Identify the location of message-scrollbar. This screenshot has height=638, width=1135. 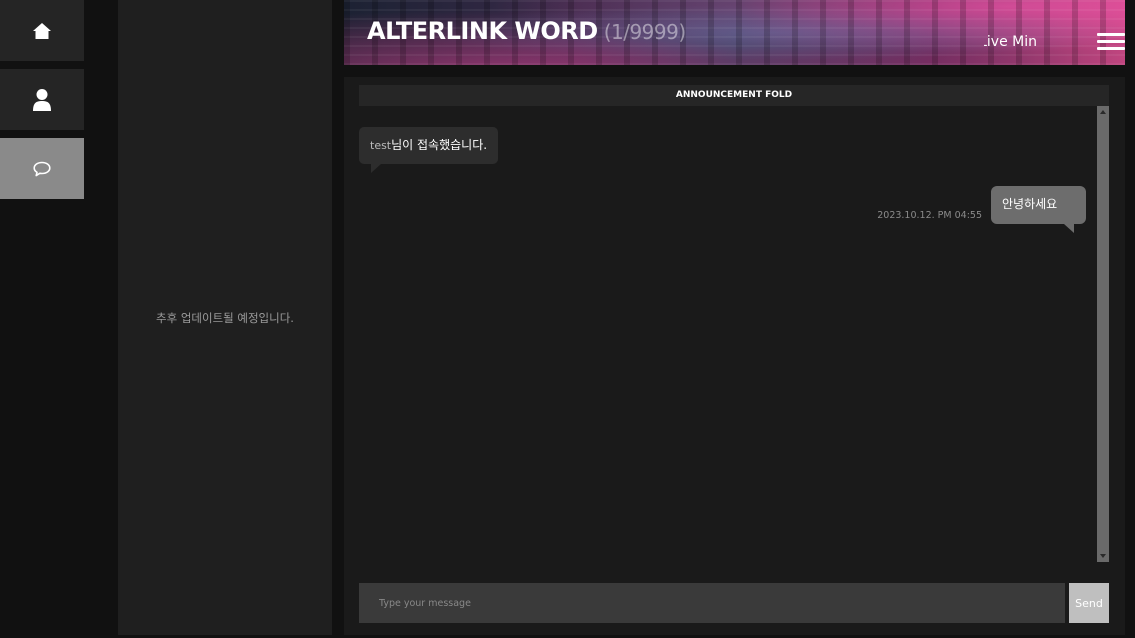
(1103, 334).